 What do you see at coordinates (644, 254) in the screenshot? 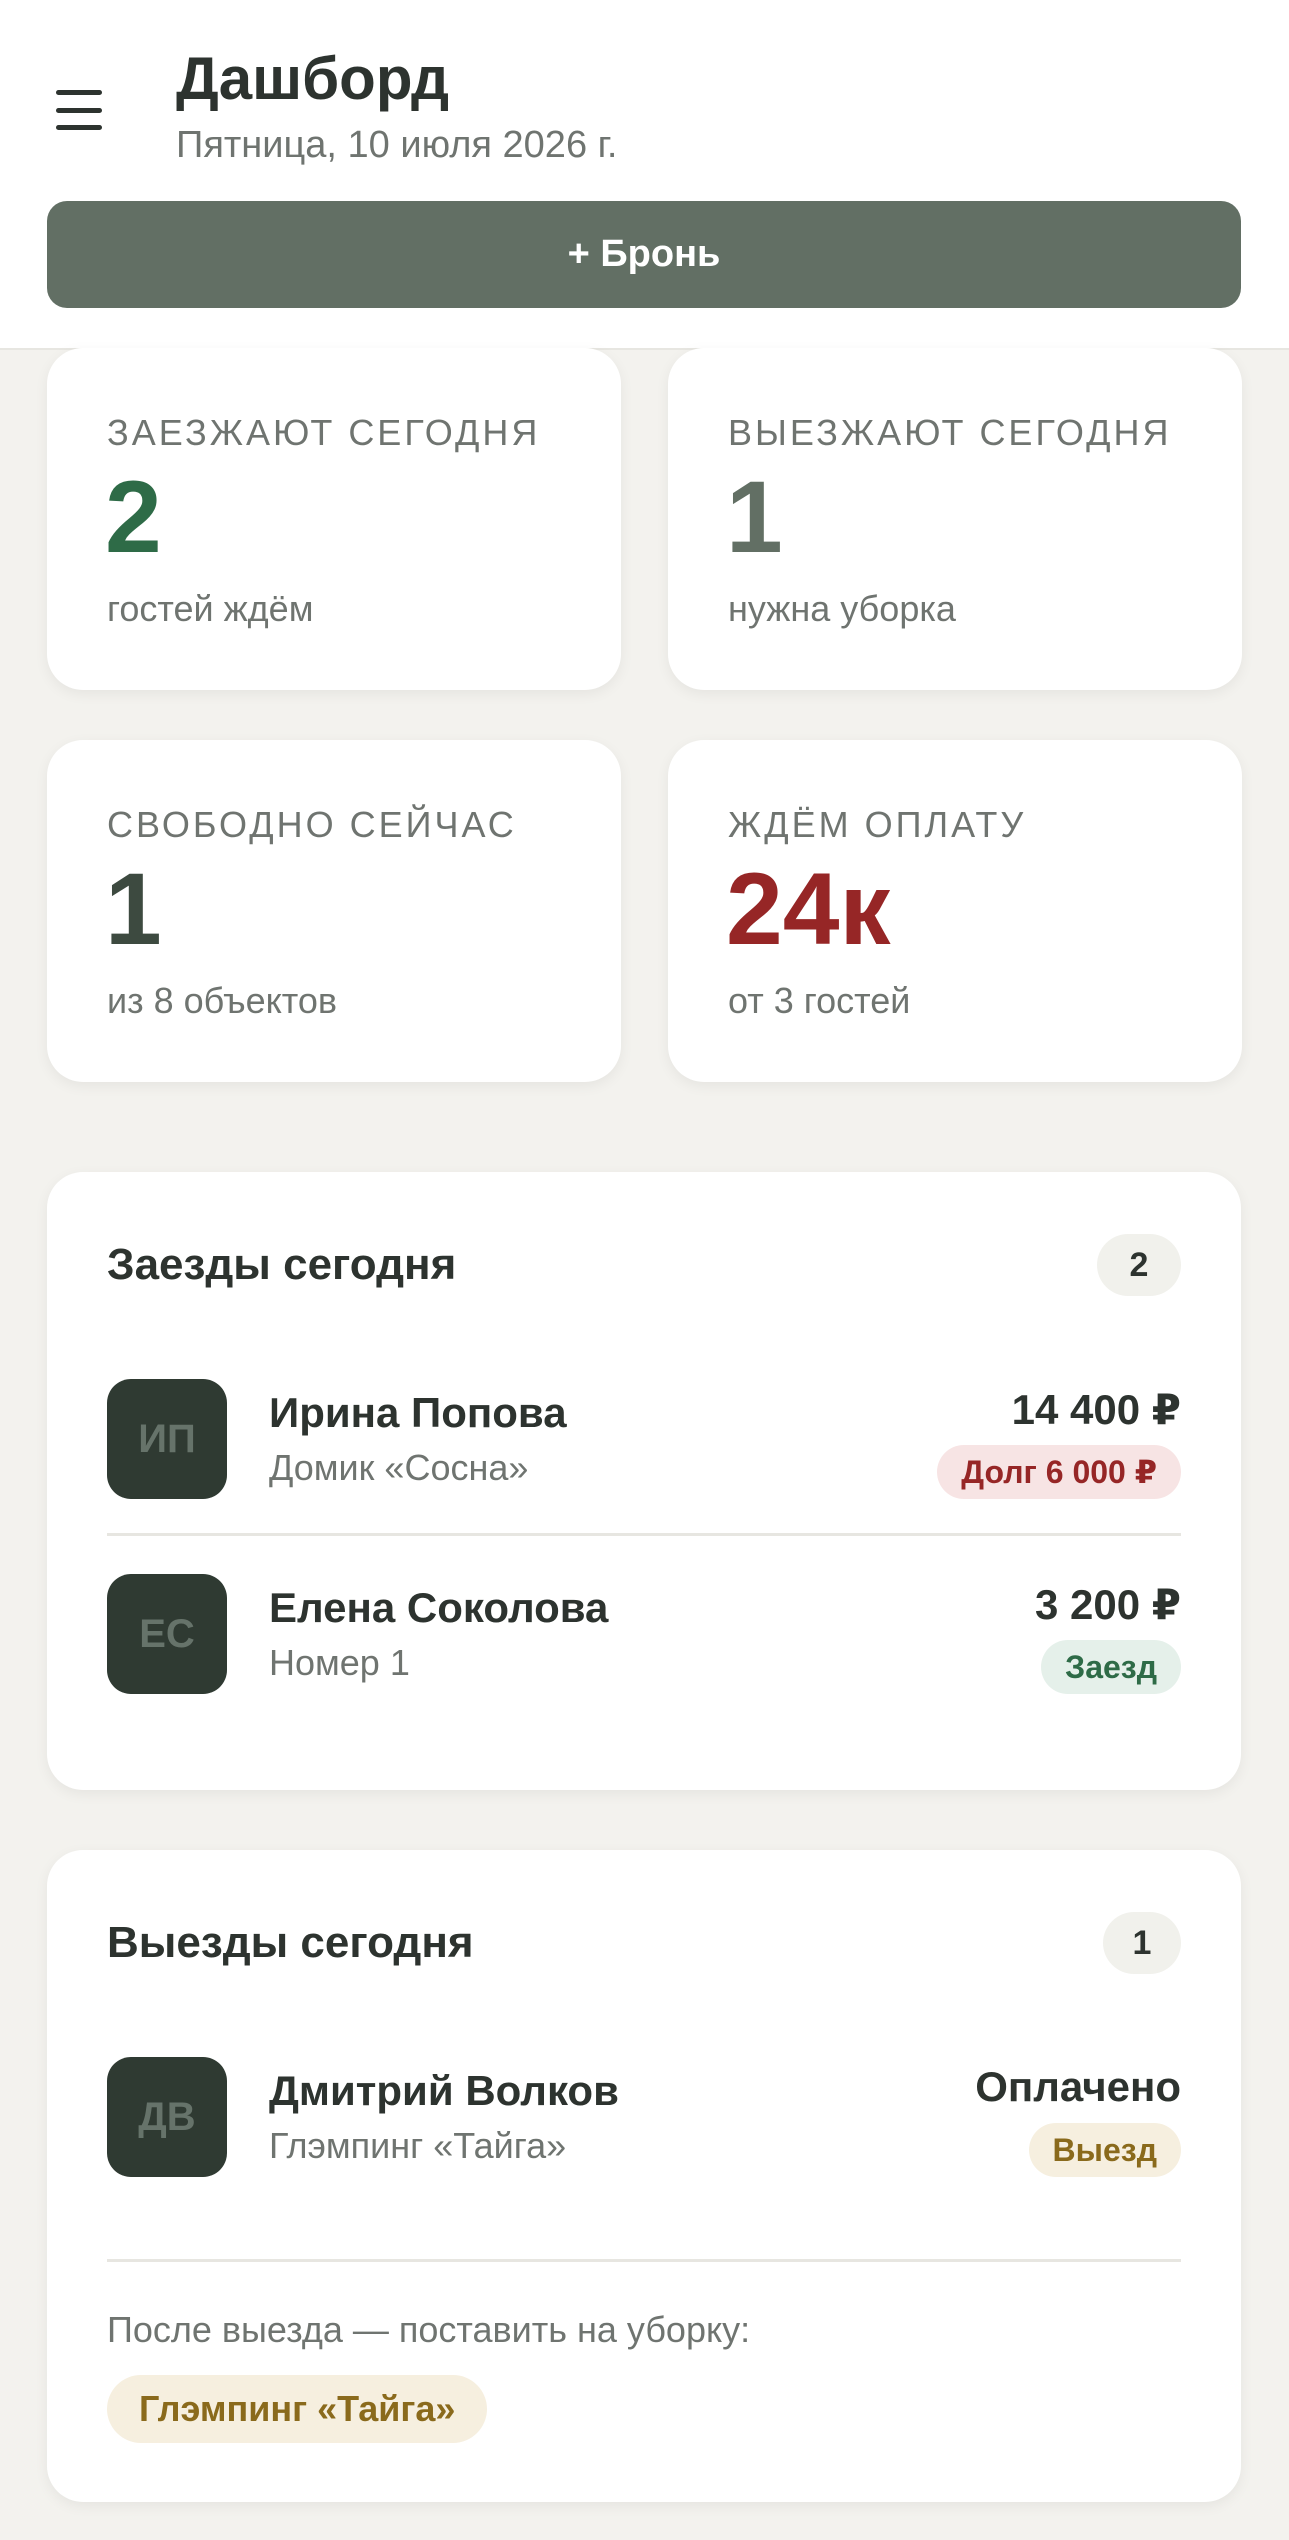
I see `add-booking-button: + Бронь` at bounding box center [644, 254].